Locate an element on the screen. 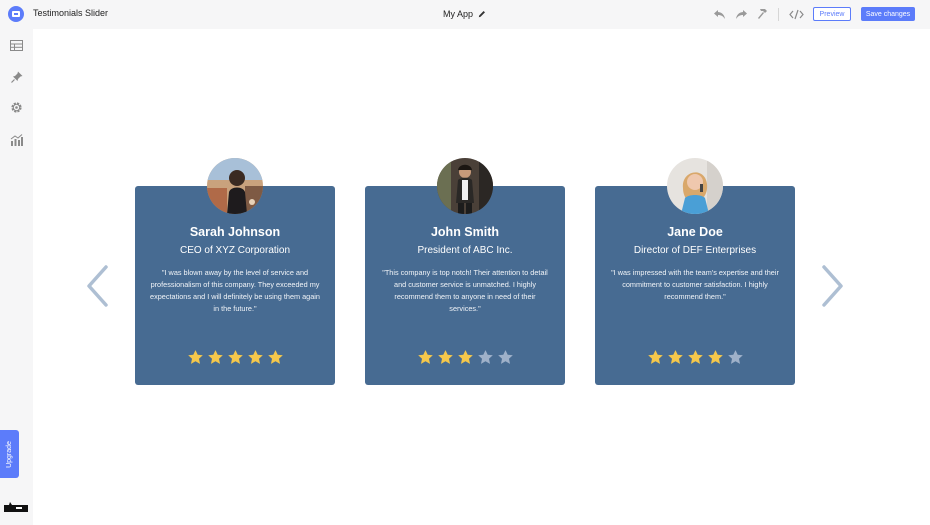 The image size is (930, 525). testimonial-name: Jane Doe is located at coordinates (695, 232).